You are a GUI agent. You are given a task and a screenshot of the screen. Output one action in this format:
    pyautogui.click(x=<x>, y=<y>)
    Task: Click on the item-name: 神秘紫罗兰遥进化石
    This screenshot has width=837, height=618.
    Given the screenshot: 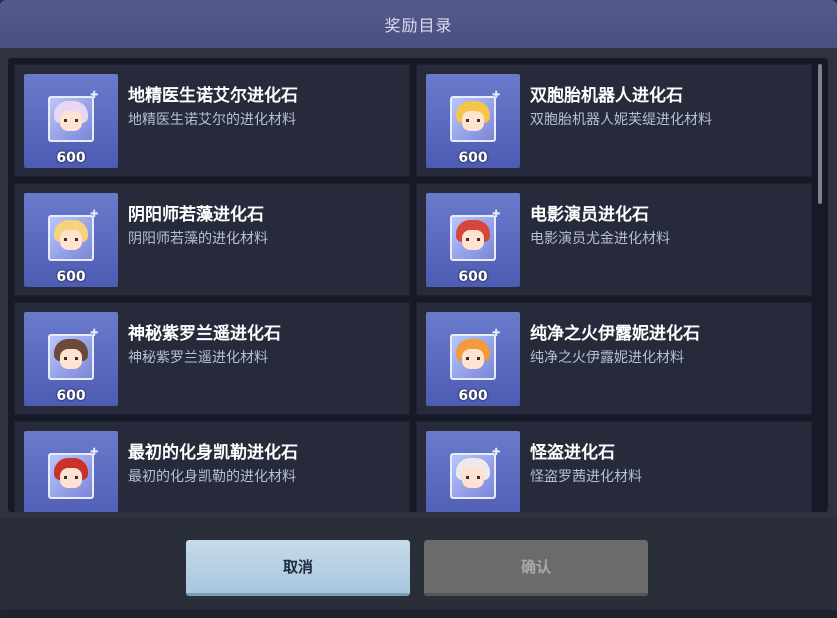 What is the action you would take?
    pyautogui.click(x=204, y=334)
    